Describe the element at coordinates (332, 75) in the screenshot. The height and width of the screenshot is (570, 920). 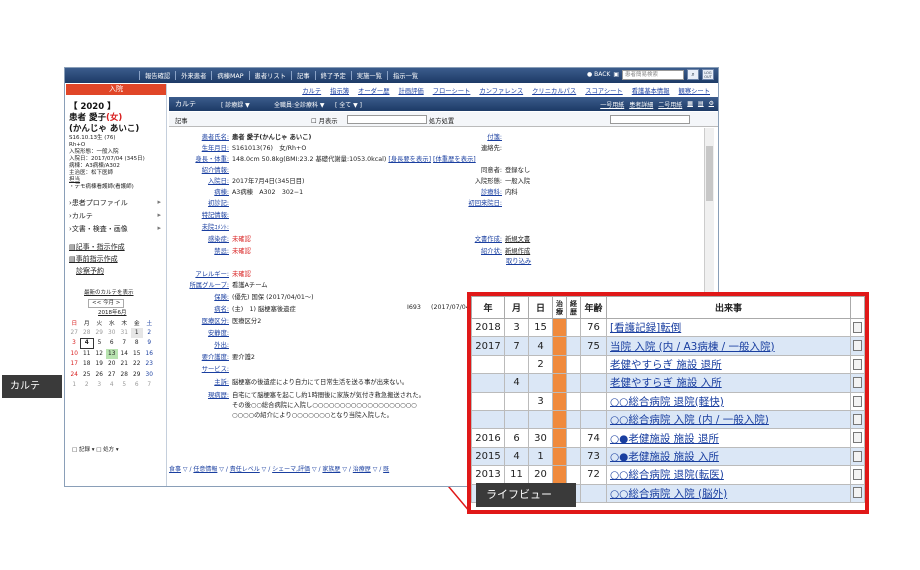
I see `menu-item-end-schedule: 終了予定` at that location.